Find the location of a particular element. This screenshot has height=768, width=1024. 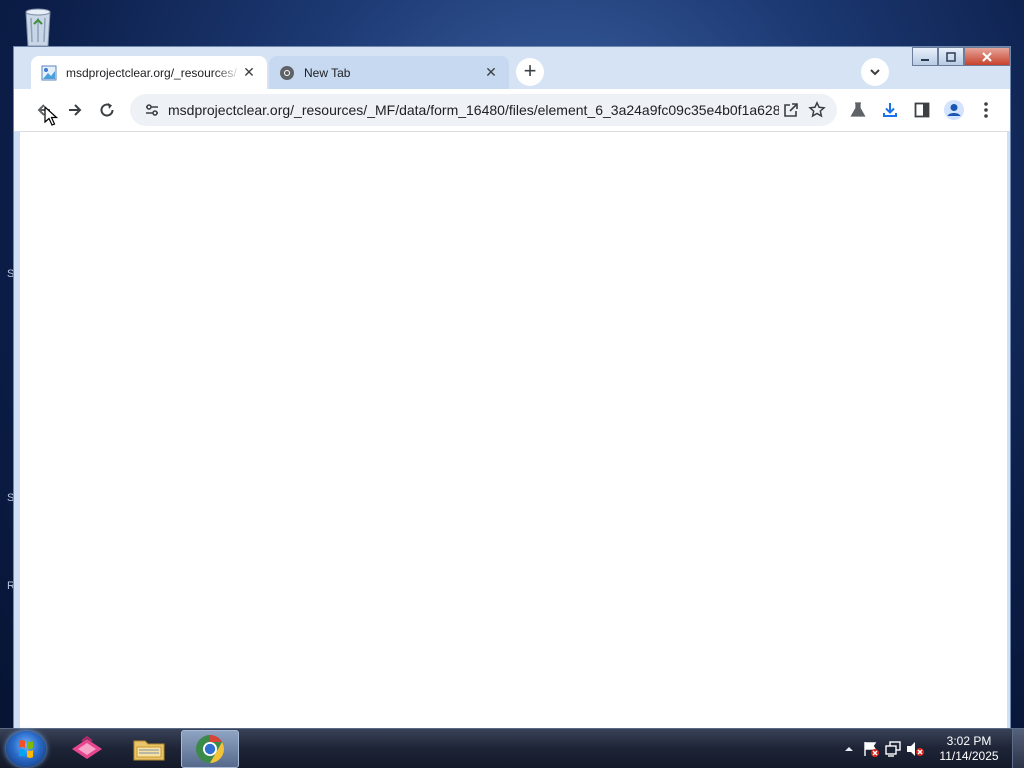

clock-time: 3:02 PM is located at coordinates (969, 741).